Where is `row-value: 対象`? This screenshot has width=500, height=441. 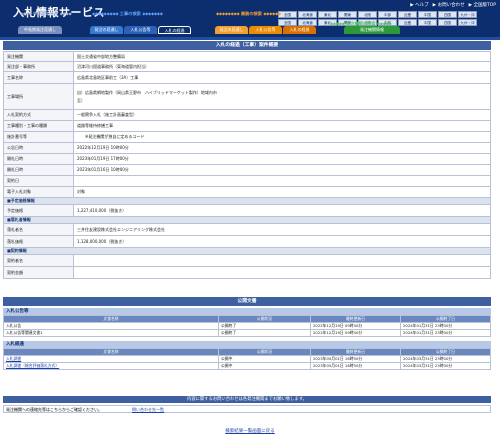
row-value: 対象 is located at coordinates (282, 192).